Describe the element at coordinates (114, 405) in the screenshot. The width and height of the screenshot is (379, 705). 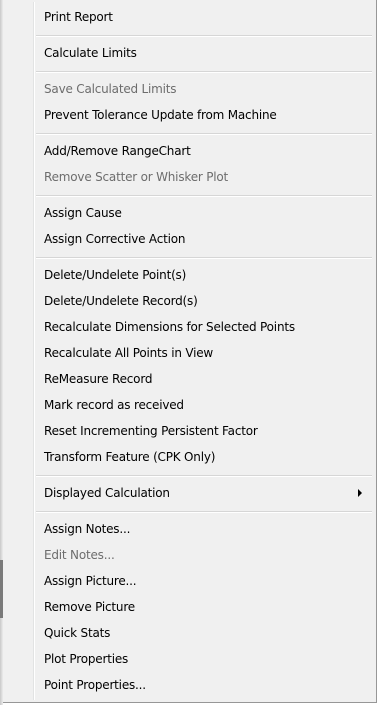
I see `menu-item-label: Mark record as received` at that location.